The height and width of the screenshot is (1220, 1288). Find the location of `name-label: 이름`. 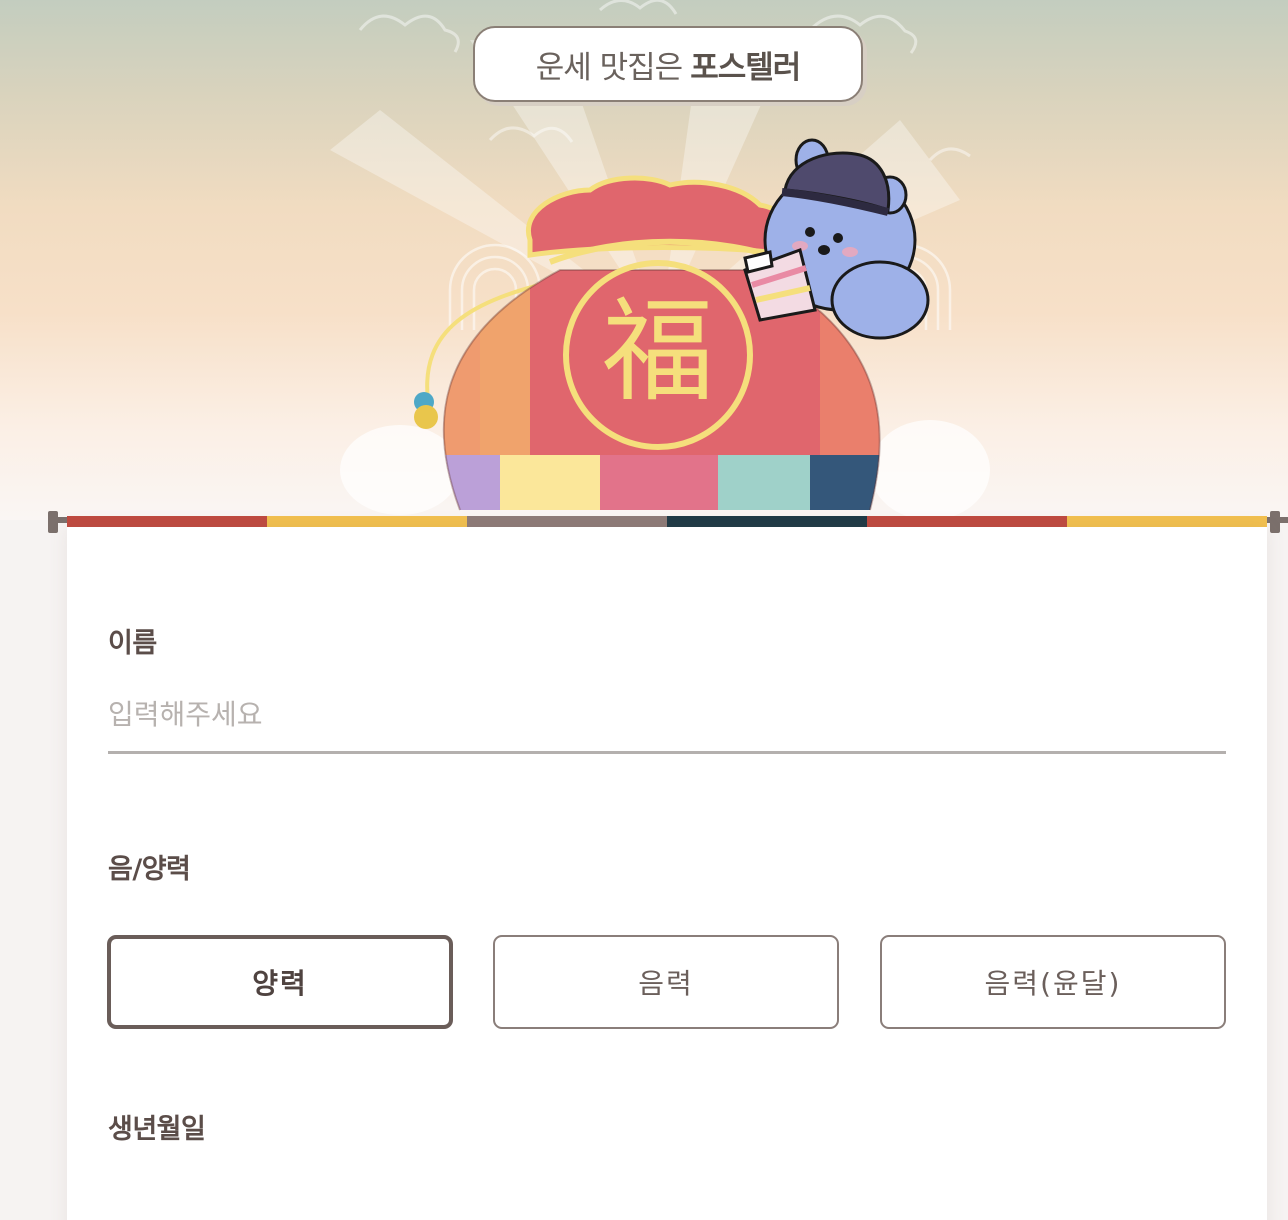

name-label: 이름 is located at coordinates (132, 643).